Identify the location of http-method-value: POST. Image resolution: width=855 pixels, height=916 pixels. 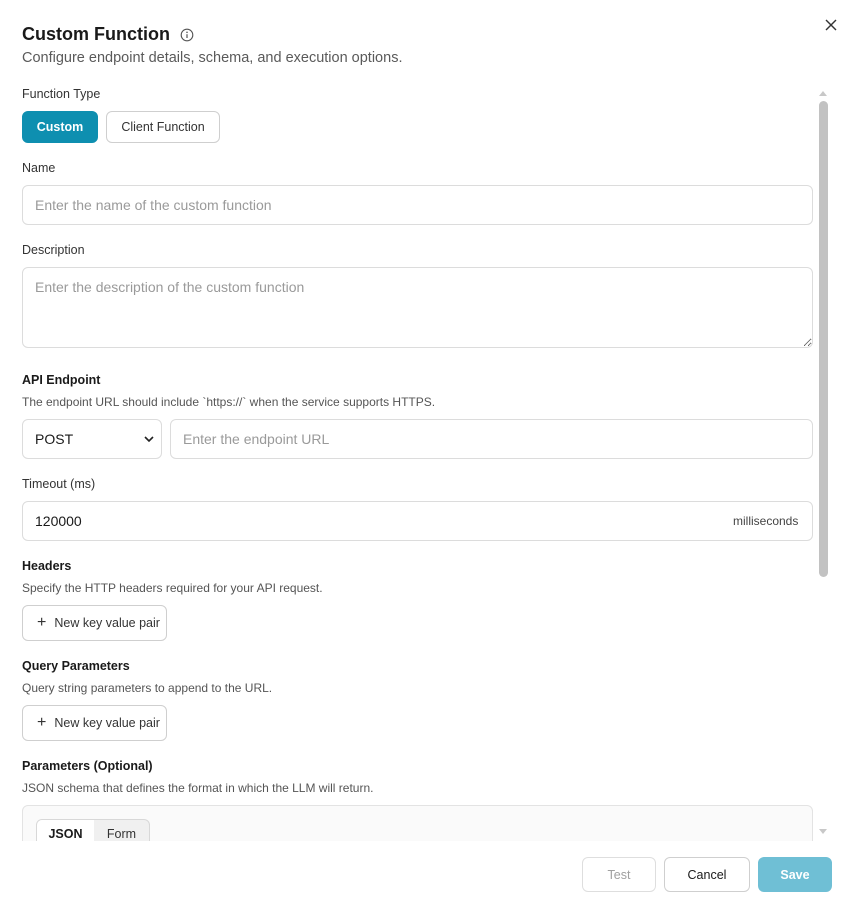
(54, 439).